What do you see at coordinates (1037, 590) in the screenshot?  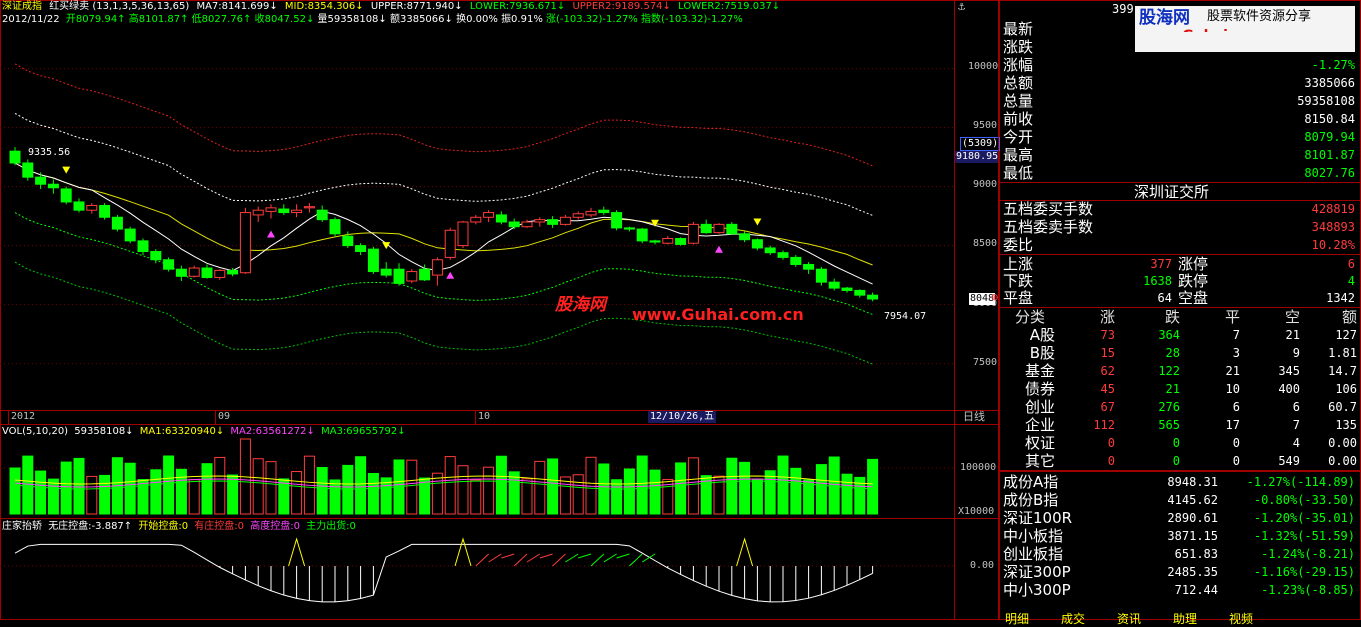 I see `index-name: 中小300P` at bounding box center [1037, 590].